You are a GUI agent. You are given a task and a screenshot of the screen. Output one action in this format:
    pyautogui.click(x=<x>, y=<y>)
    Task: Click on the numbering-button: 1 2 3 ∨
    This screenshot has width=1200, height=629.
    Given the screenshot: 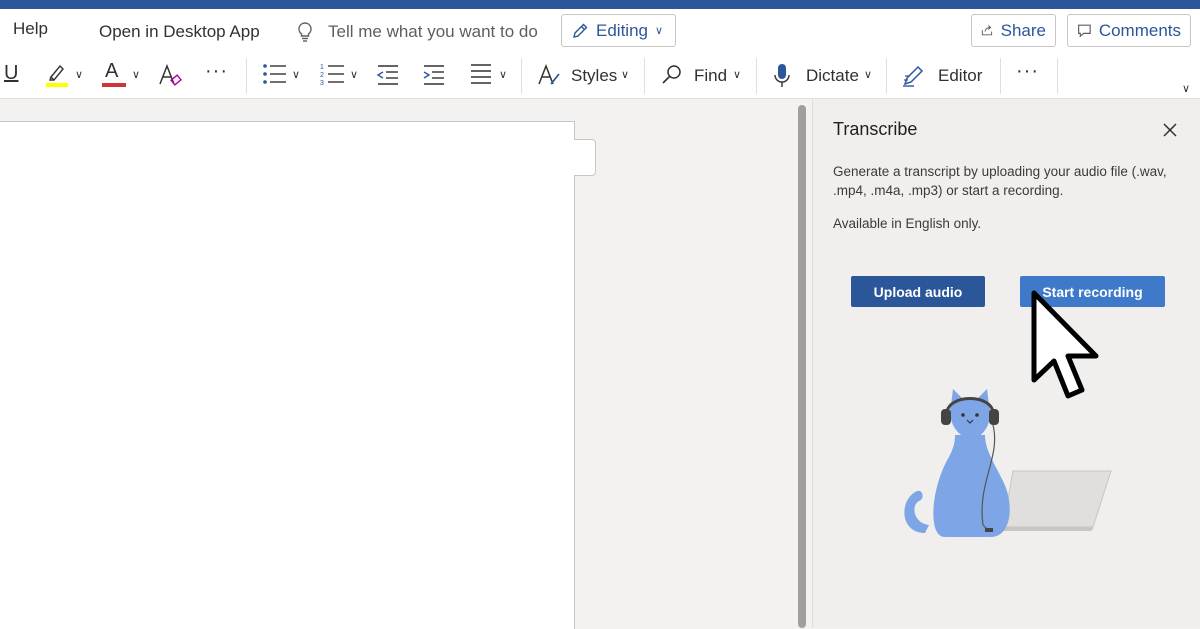 What is the action you would take?
    pyautogui.click(x=342, y=76)
    